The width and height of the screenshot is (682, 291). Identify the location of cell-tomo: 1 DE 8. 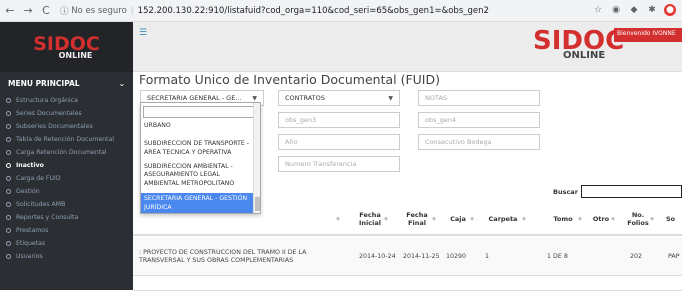
(557, 256).